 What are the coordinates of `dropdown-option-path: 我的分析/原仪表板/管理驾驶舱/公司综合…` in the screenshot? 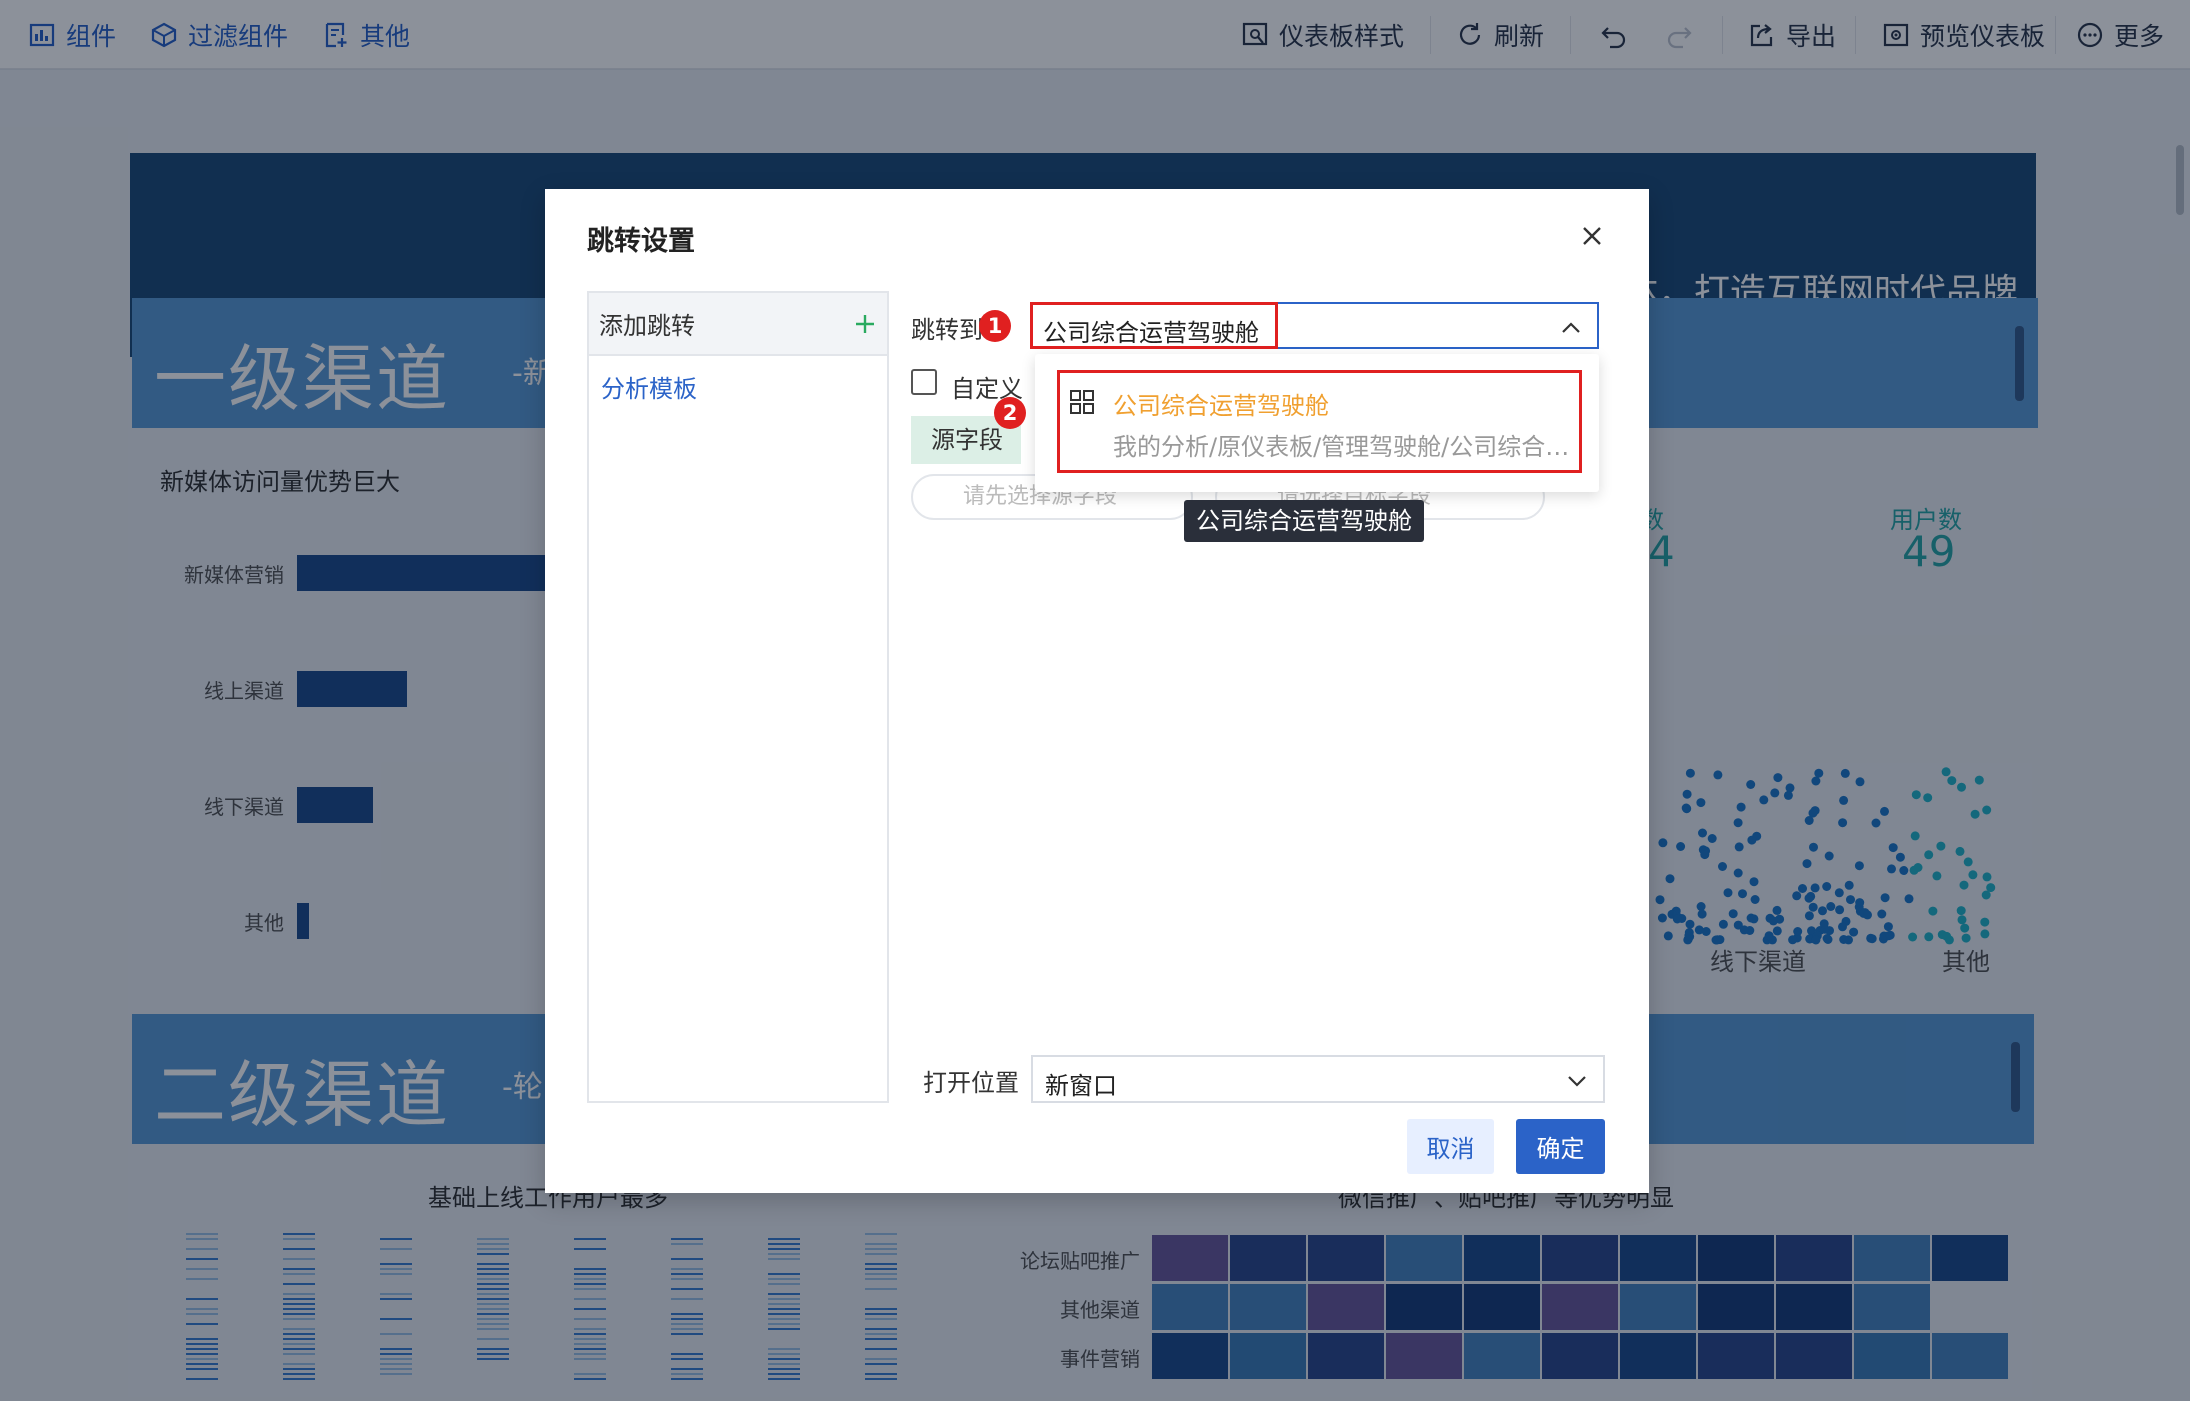 It's located at (1341, 447).